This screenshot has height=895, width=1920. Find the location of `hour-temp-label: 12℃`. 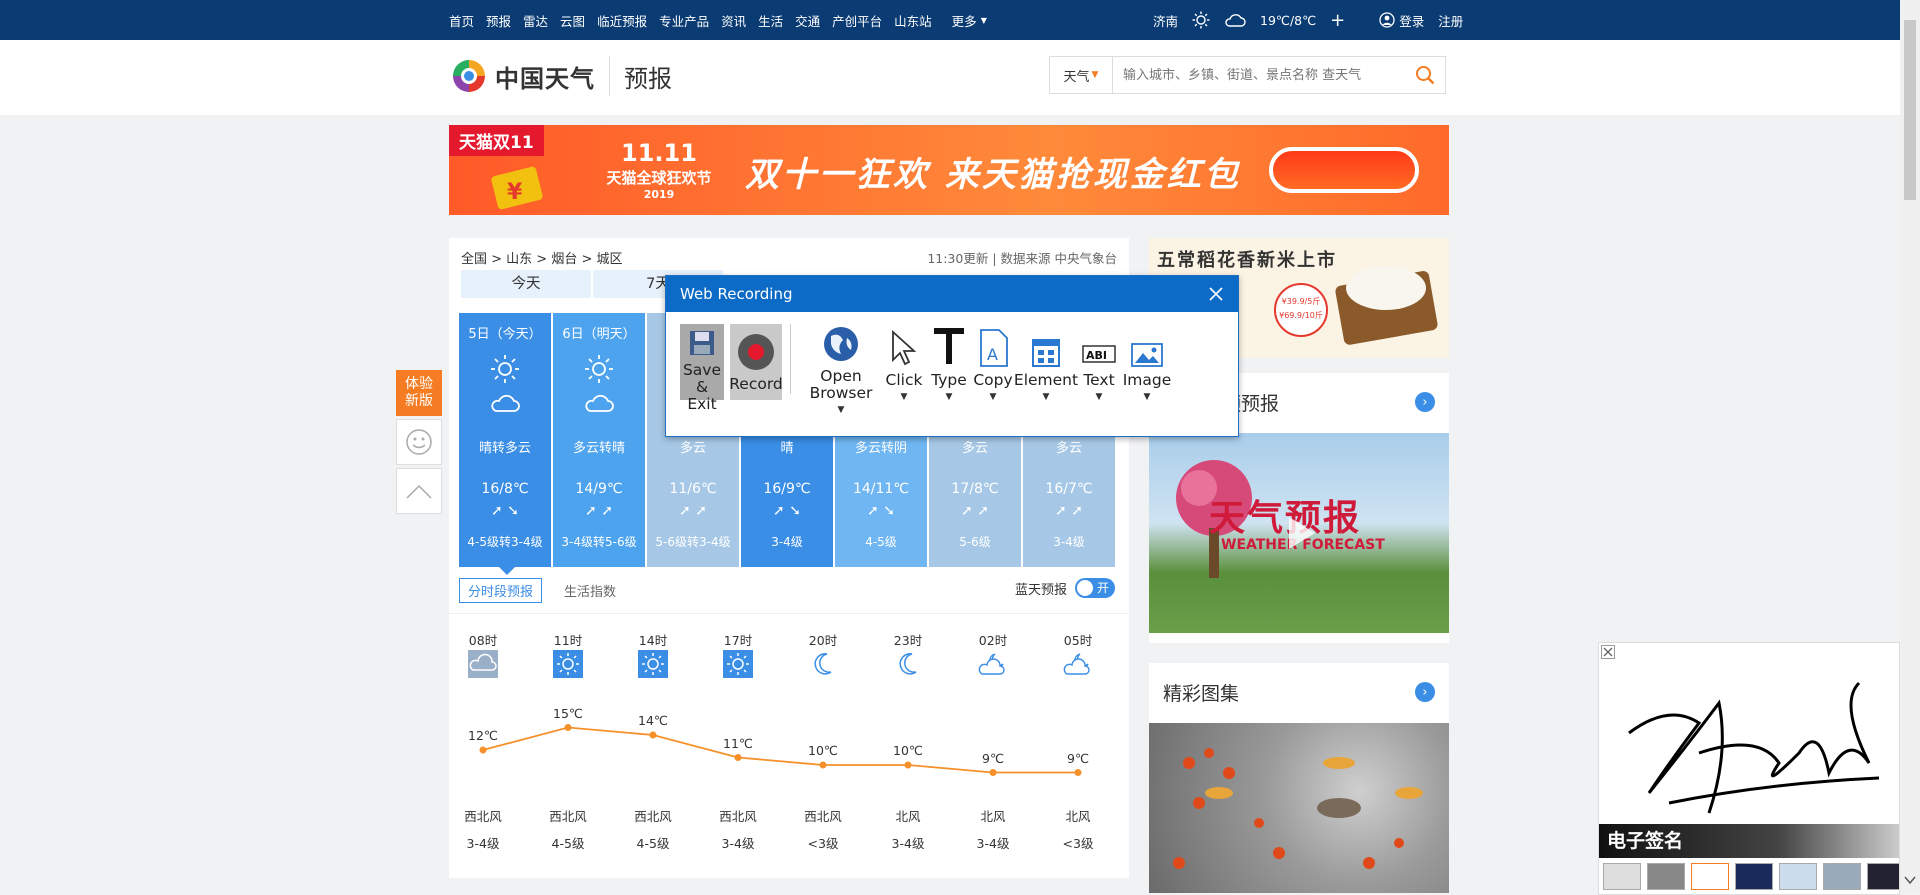

hour-temp-label: 12℃ is located at coordinates (483, 735).